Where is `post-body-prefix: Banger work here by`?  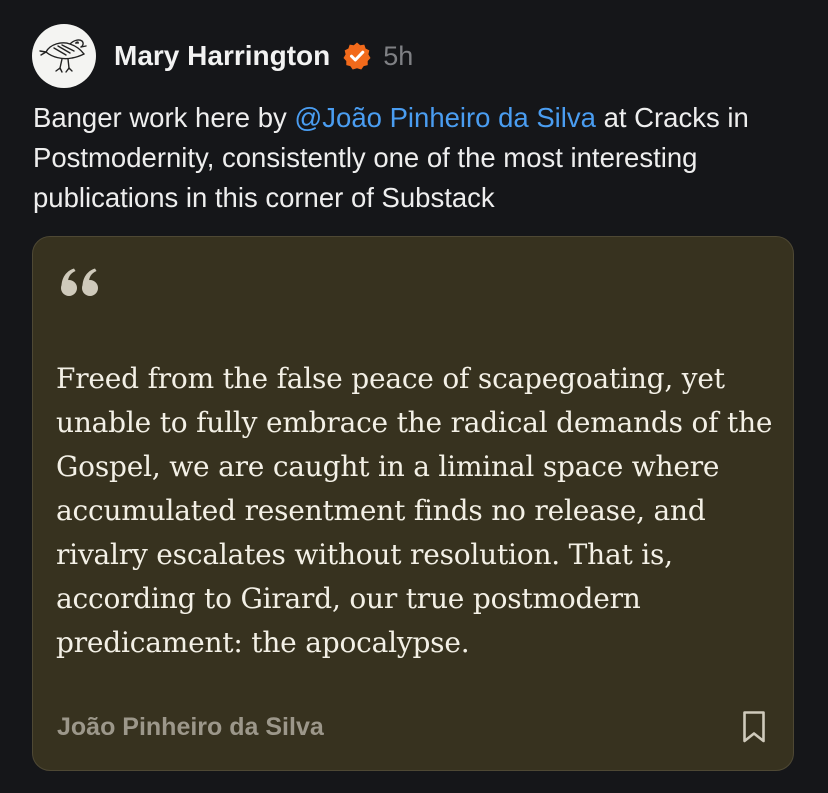 post-body-prefix: Banger work here by is located at coordinates (164, 117).